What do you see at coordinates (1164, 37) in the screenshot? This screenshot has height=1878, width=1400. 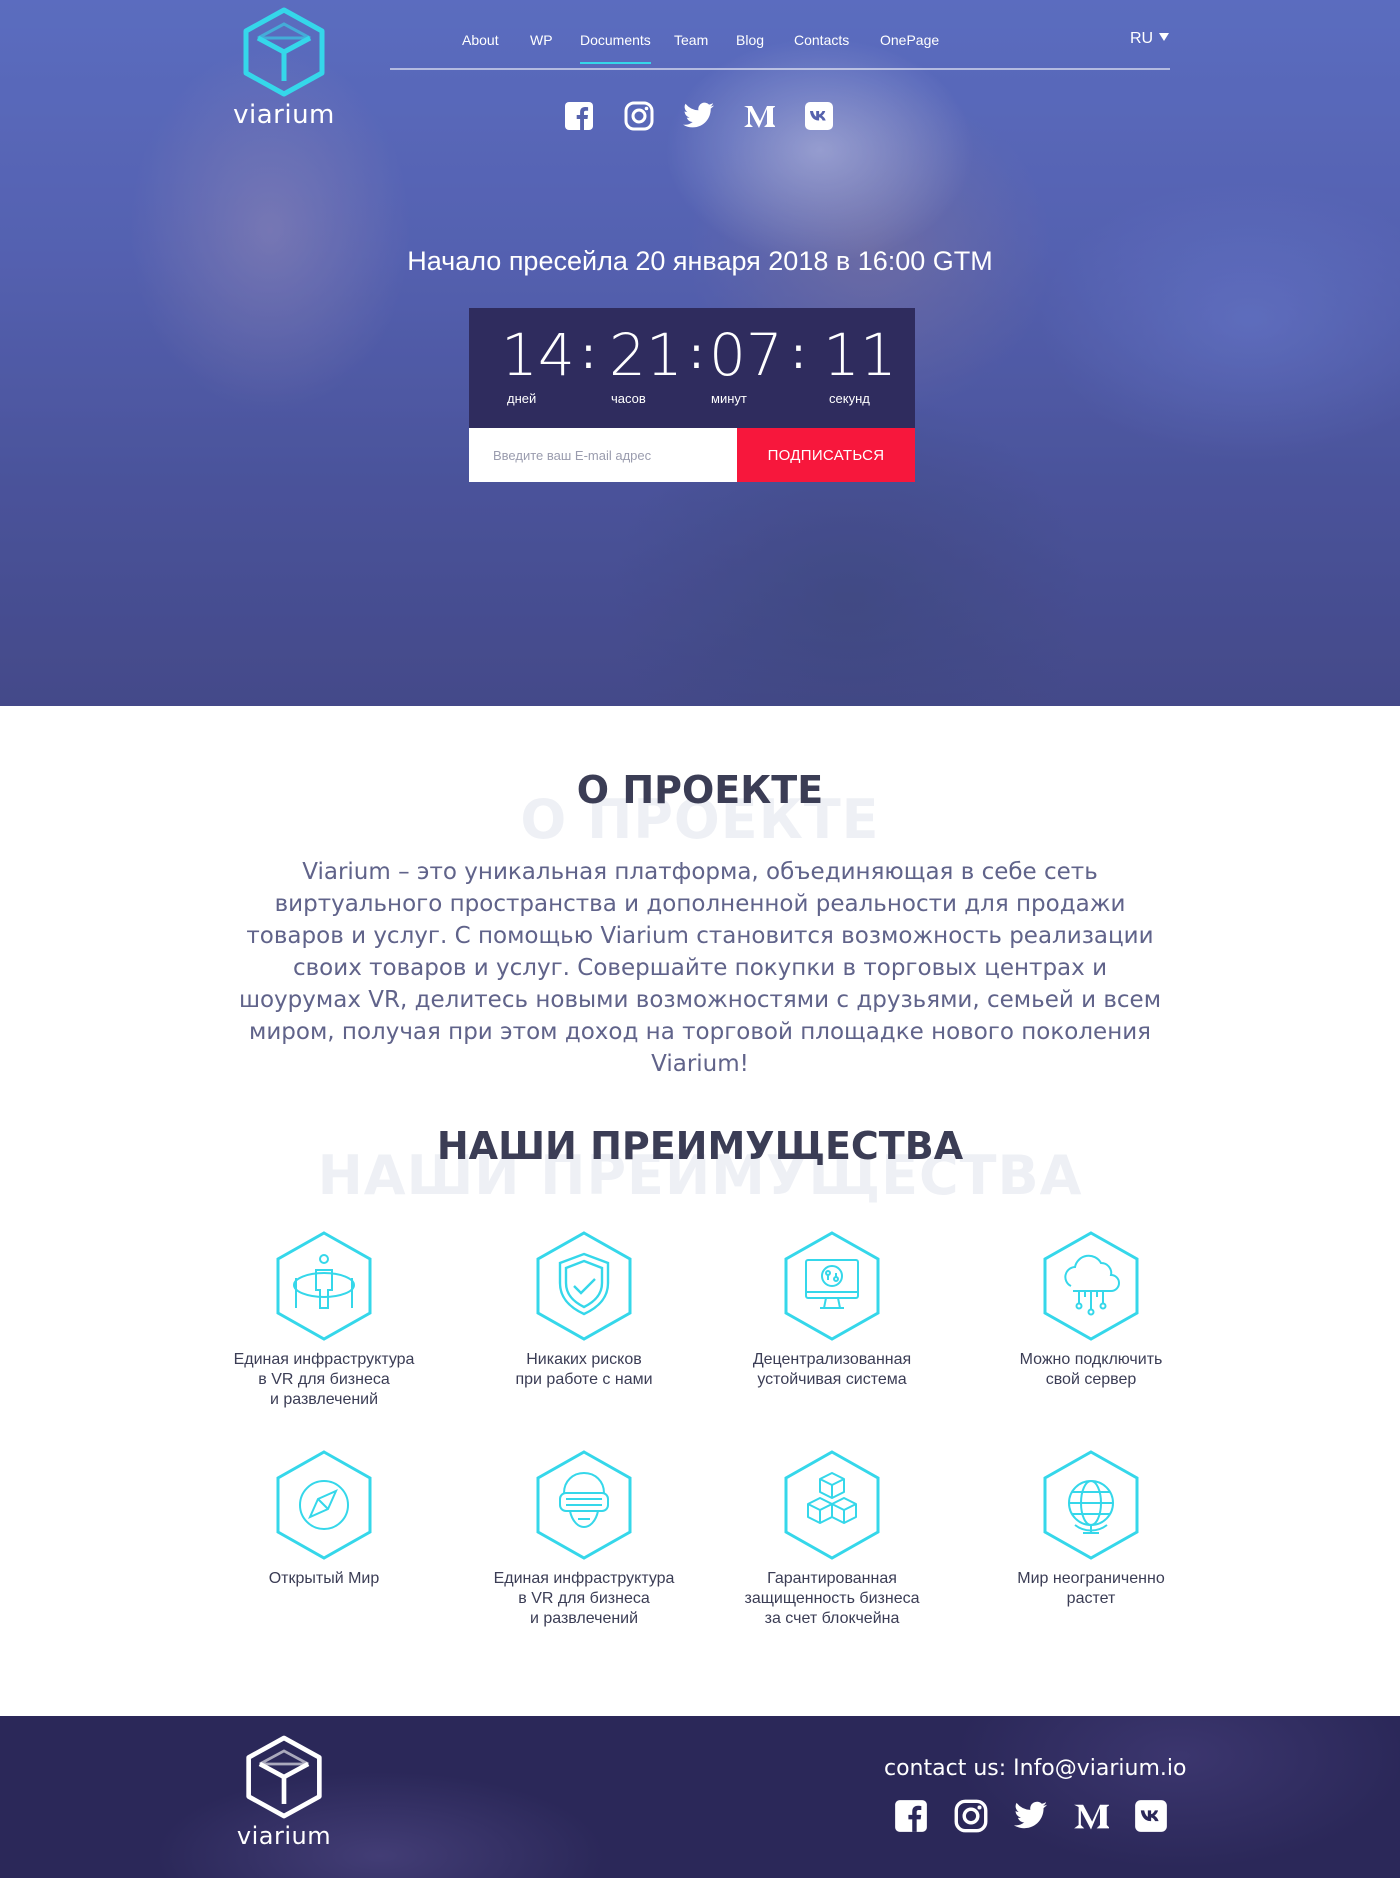 I see `chevron-down-icon` at bounding box center [1164, 37].